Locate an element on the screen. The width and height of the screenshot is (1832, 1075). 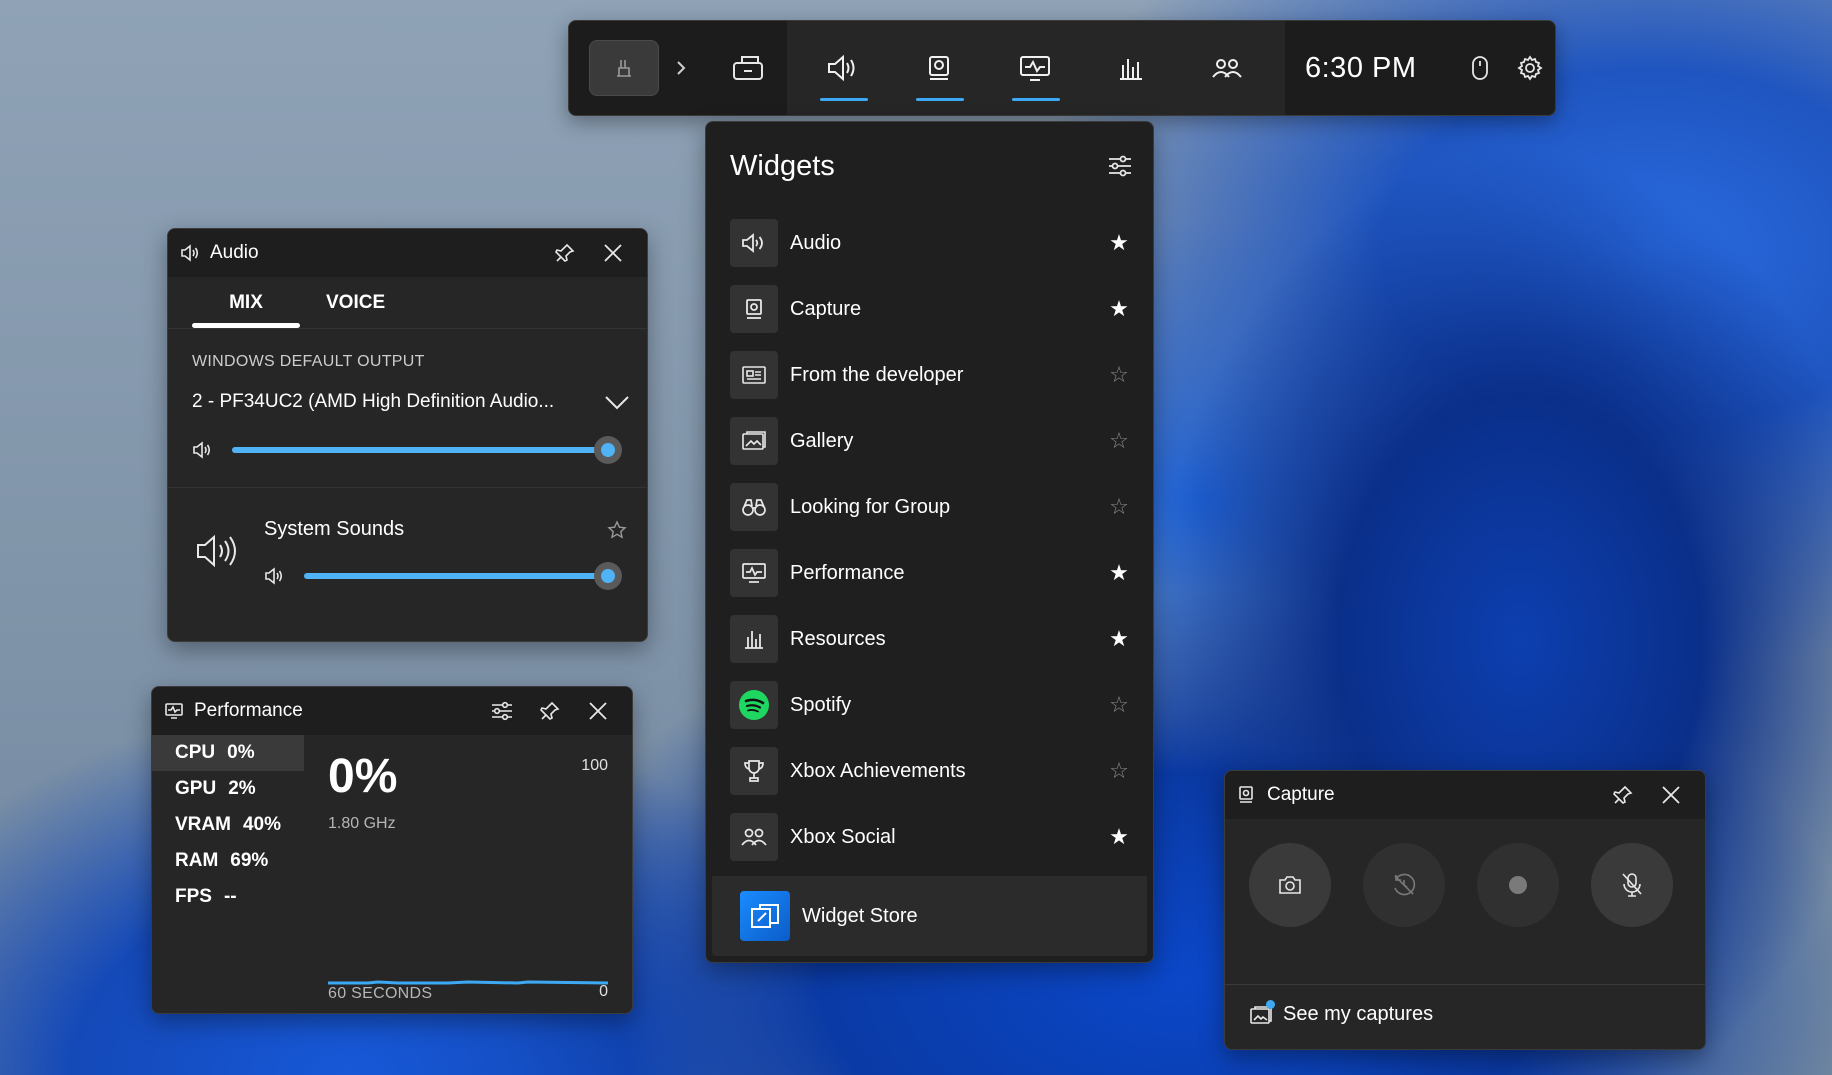
graph-max-label: 100 is located at coordinates (594, 765).